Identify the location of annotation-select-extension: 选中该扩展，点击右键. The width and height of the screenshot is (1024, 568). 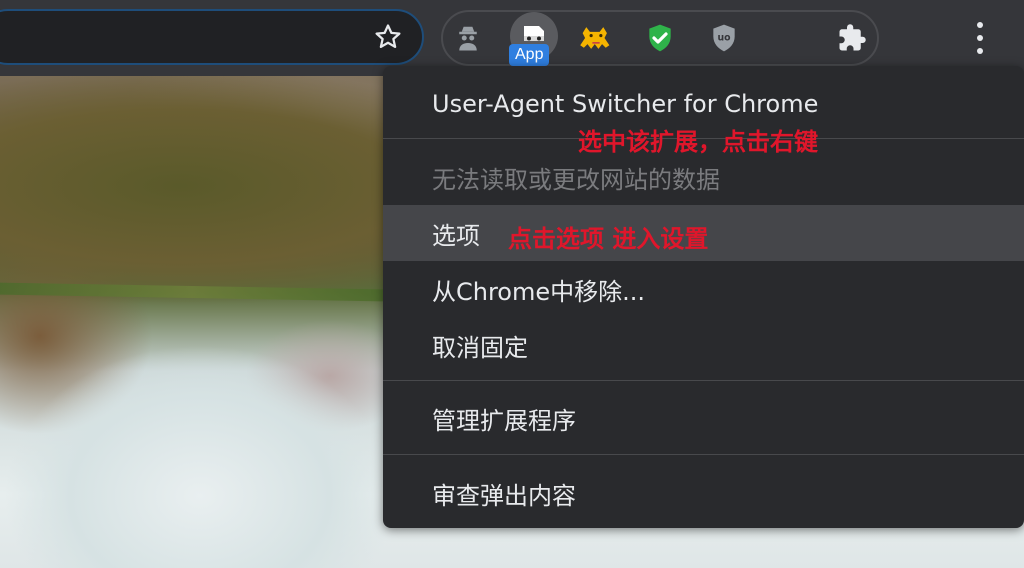
(698, 142).